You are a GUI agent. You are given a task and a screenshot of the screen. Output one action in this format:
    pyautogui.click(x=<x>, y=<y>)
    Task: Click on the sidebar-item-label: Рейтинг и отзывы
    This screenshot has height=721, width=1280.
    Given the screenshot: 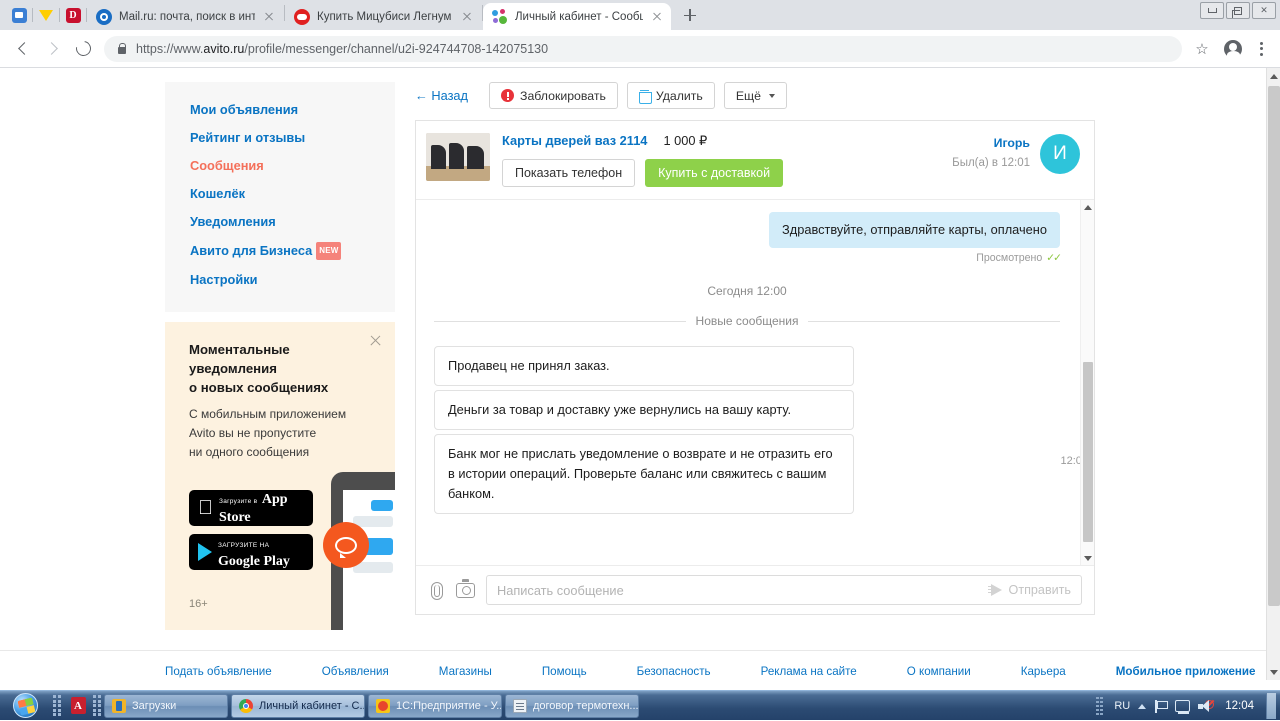 What is the action you would take?
    pyautogui.click(x=247, y=137)
    